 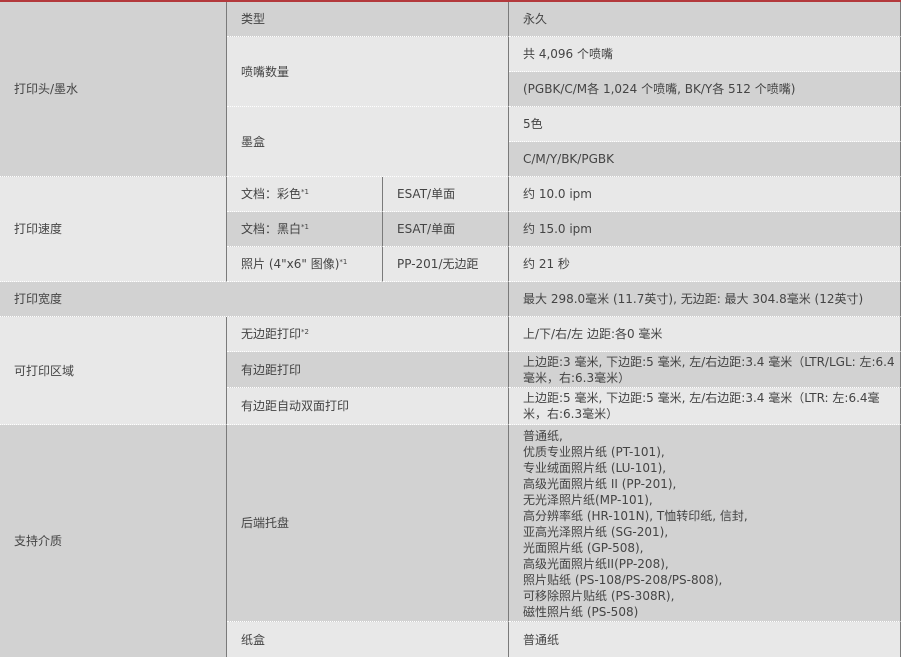 What do you see at coordinates (368, 72) in the screenshot?
I see `nozzle-label: 喷嘴数量` at bounding box center [368, 72].